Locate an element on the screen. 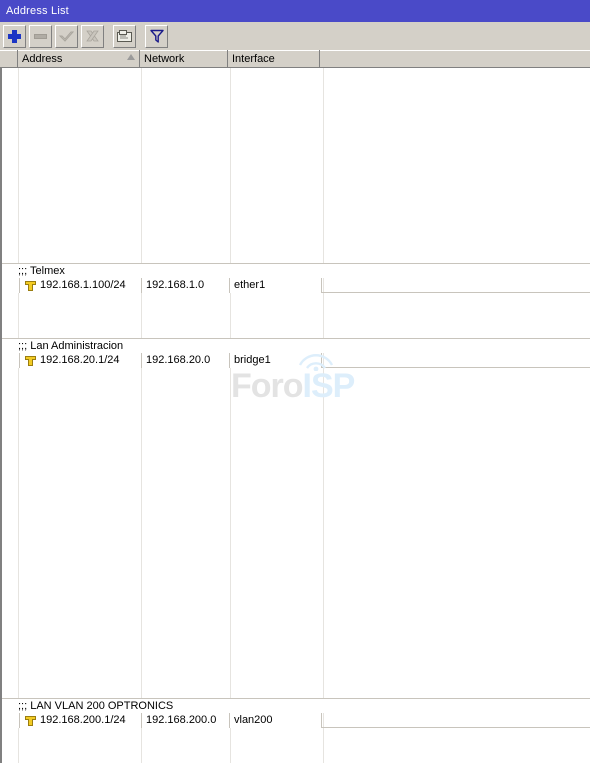  filter-icon is located at coordinates (156, 36).